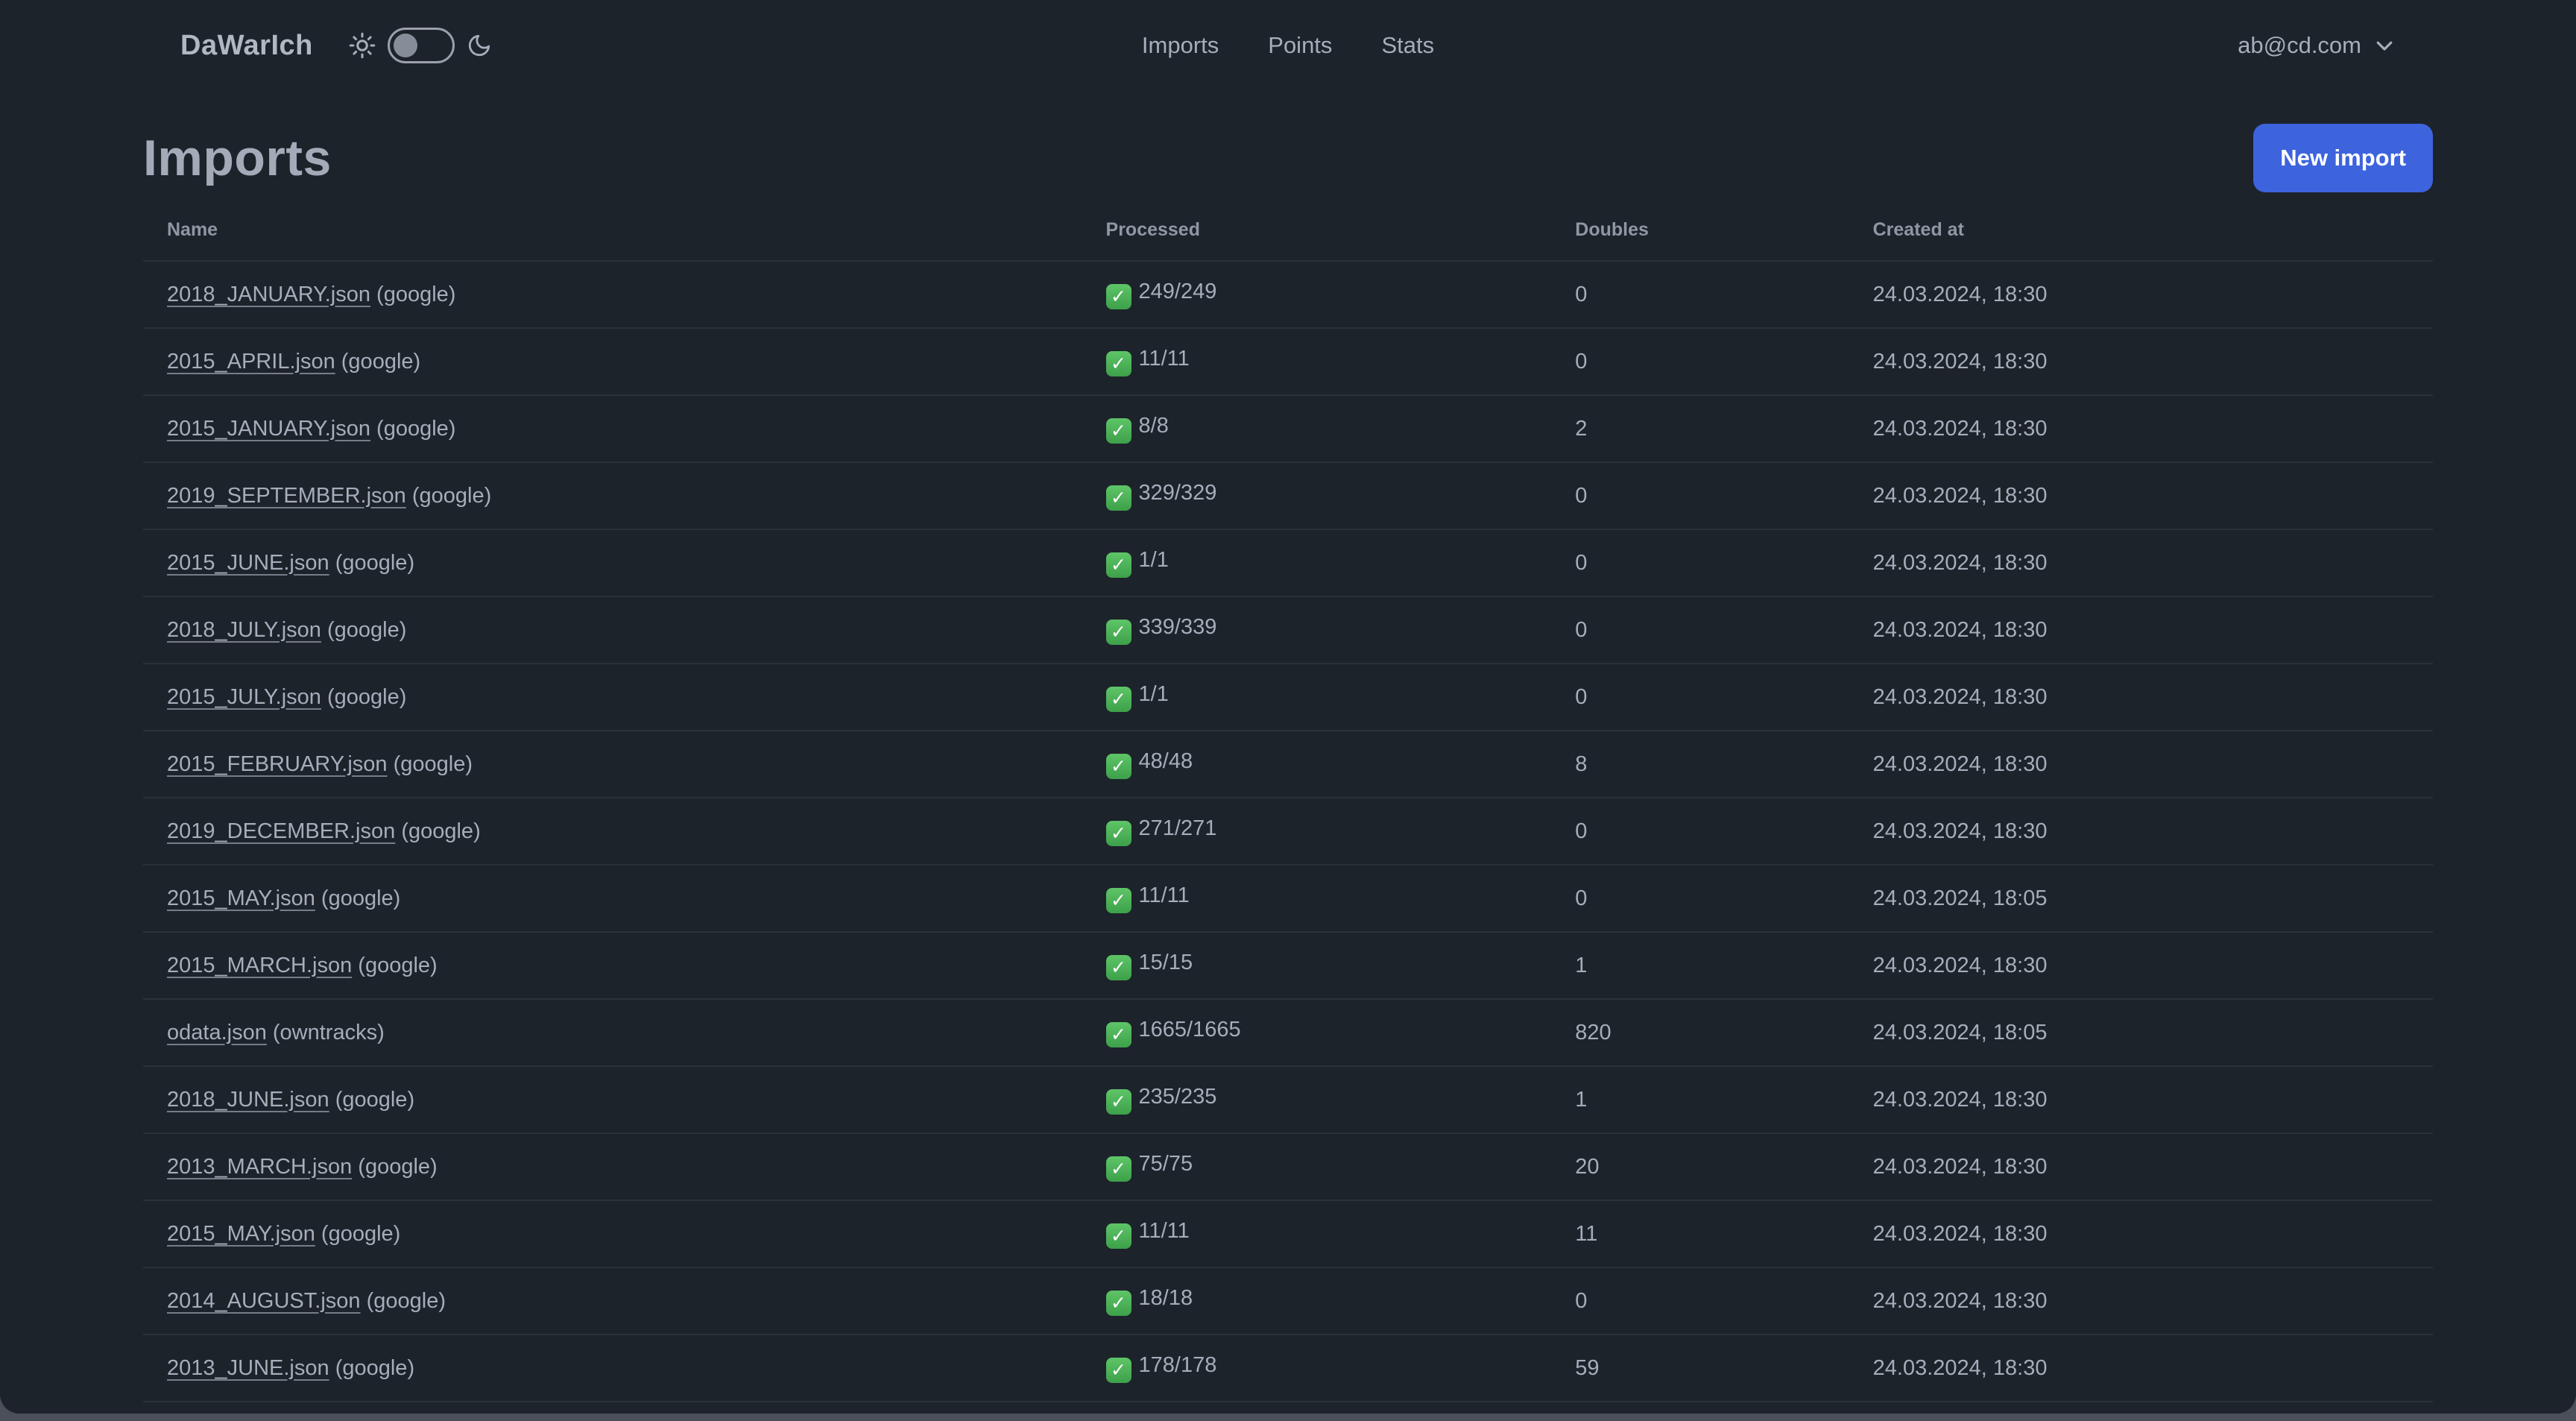 The width and height of the screenshot is (2576, 1421). I want to click on processed-count: 271/271, so click(1177, 828).